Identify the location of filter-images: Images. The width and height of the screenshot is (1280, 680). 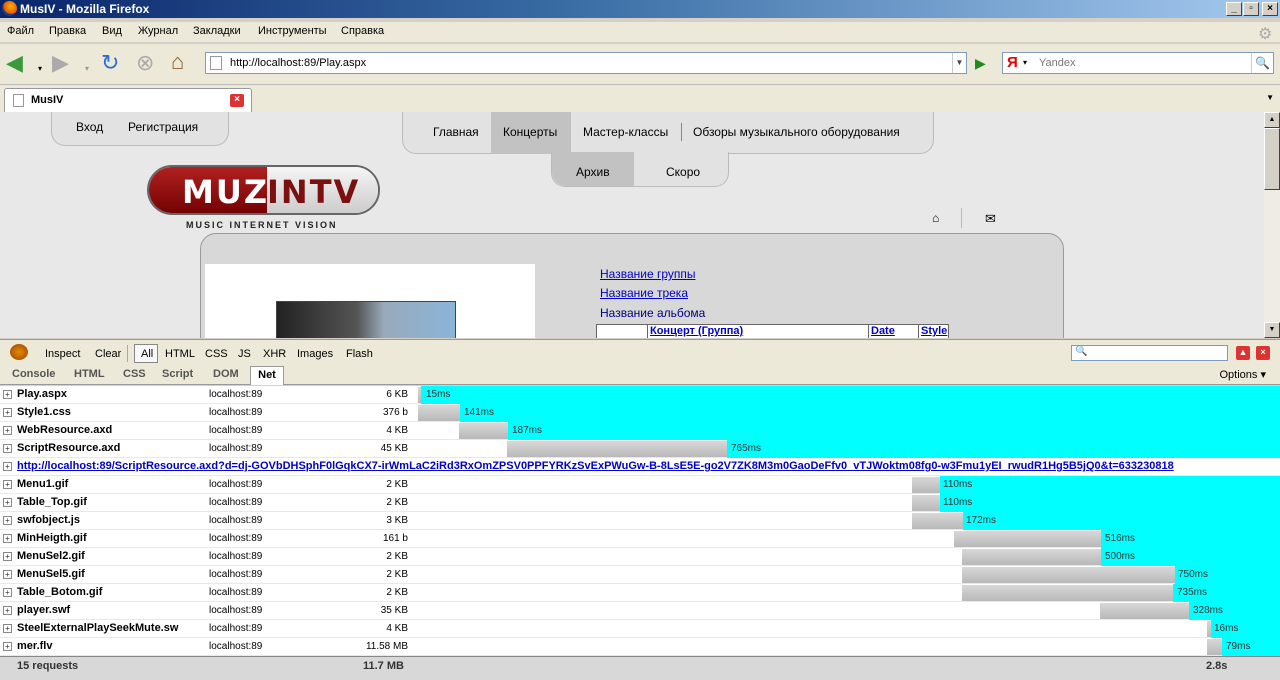
(315, 354).